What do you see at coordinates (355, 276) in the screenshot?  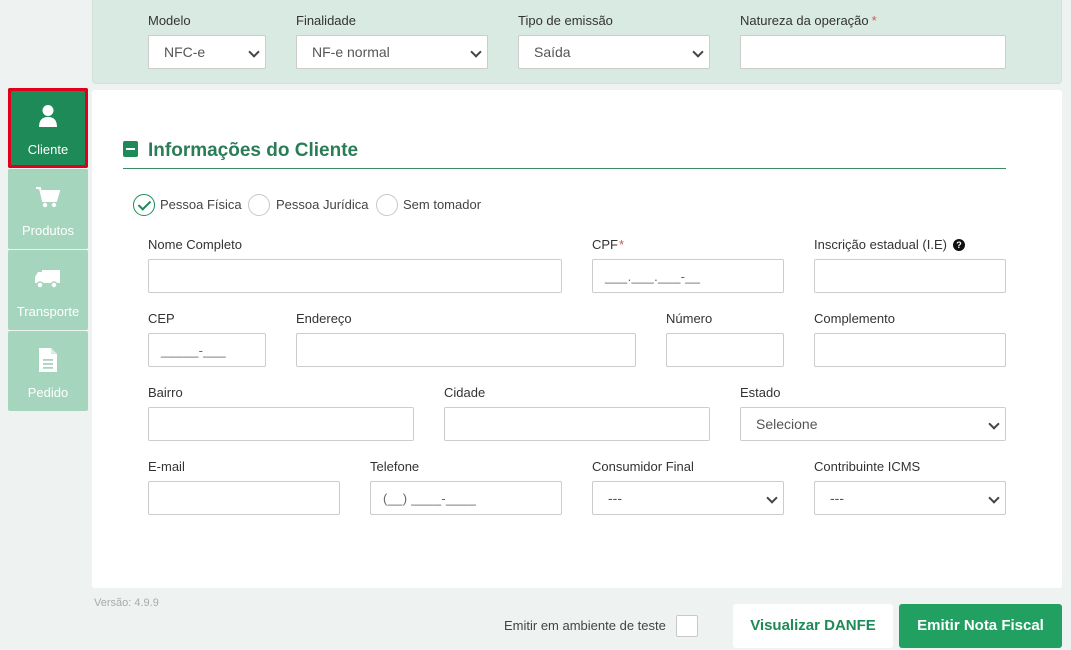 I see `nome-input` at bounding box center [355, 276].